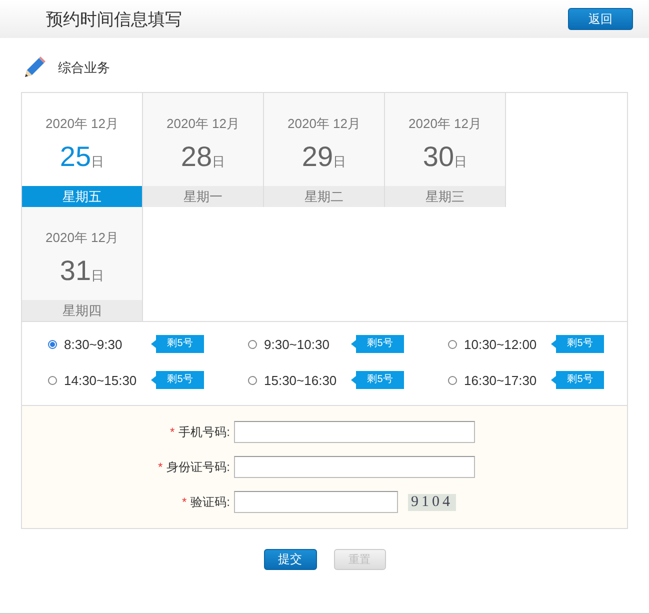 This screenshot has height=614, width=649. I want to click on date-card: 2020年 12月 29 日 星期二, so click(324, 150).